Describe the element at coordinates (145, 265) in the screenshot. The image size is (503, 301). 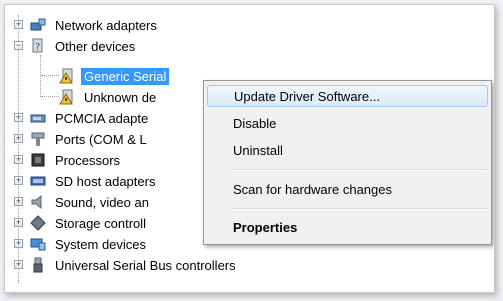
I see `tree-item-label: Universal Serial Bus controllers` at that location.